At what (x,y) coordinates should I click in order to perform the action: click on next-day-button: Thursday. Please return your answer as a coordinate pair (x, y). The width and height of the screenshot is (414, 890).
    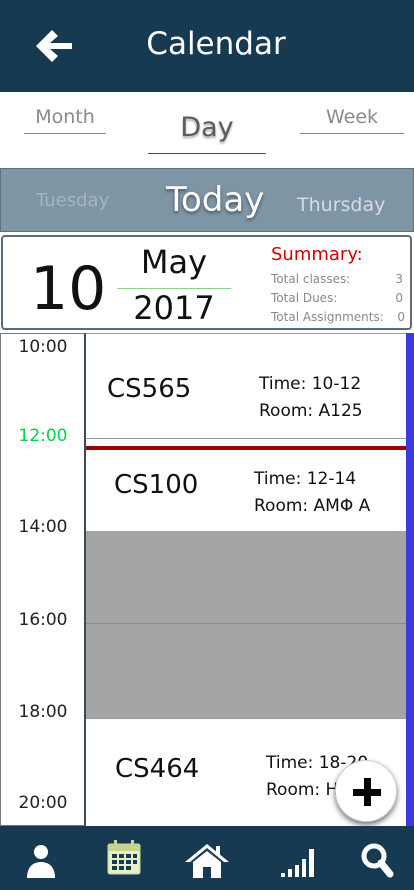
    Looking at the image, I should click on (341, 205).